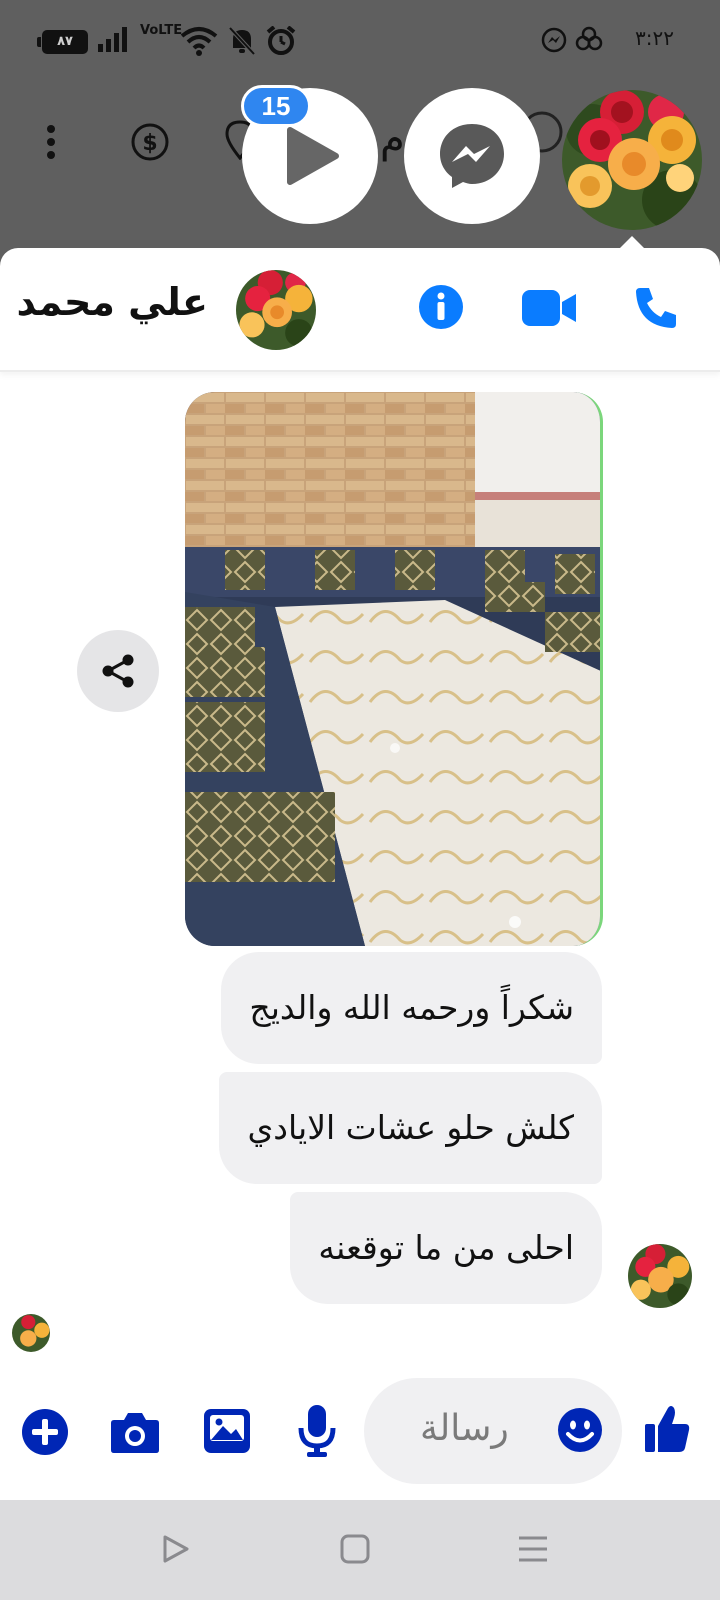 This screenshot has width=720, height=1600. I want to click on mute-bell-icon, so click(242, 41).